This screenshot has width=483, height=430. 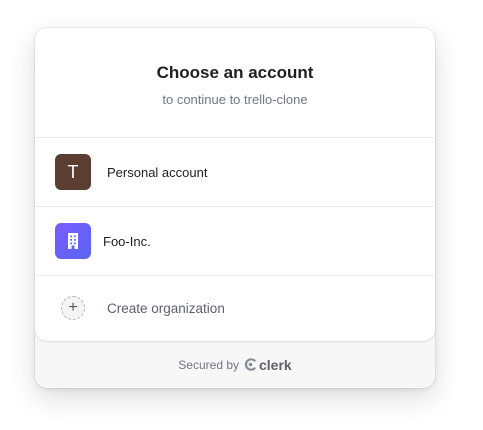 I want to click on page-subtitle: to continue to trello-clone, so click(x=235, y=99).